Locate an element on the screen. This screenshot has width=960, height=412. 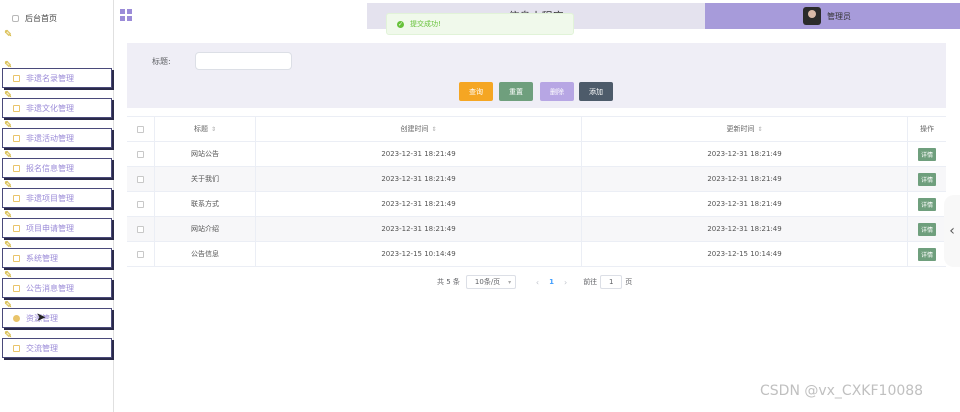
cell-title: 网站介绍 is located at coordinates (204, 229).